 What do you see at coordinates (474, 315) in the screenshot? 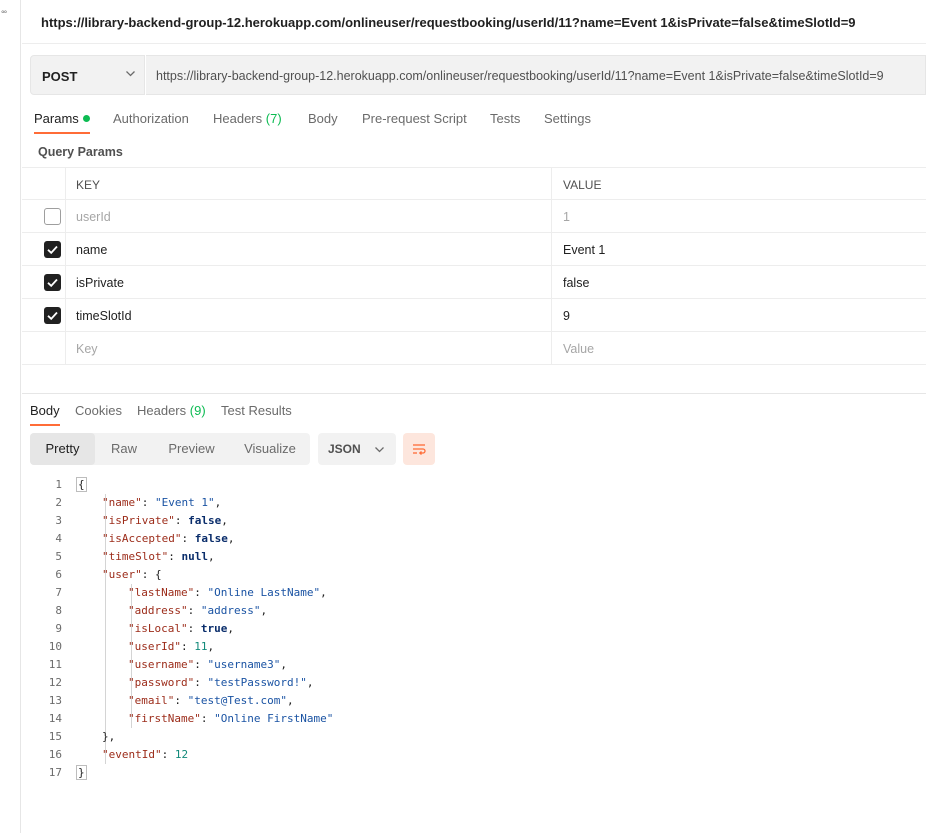
I see `table-row: timeSlotId 9` at bounding box center [474, 315].